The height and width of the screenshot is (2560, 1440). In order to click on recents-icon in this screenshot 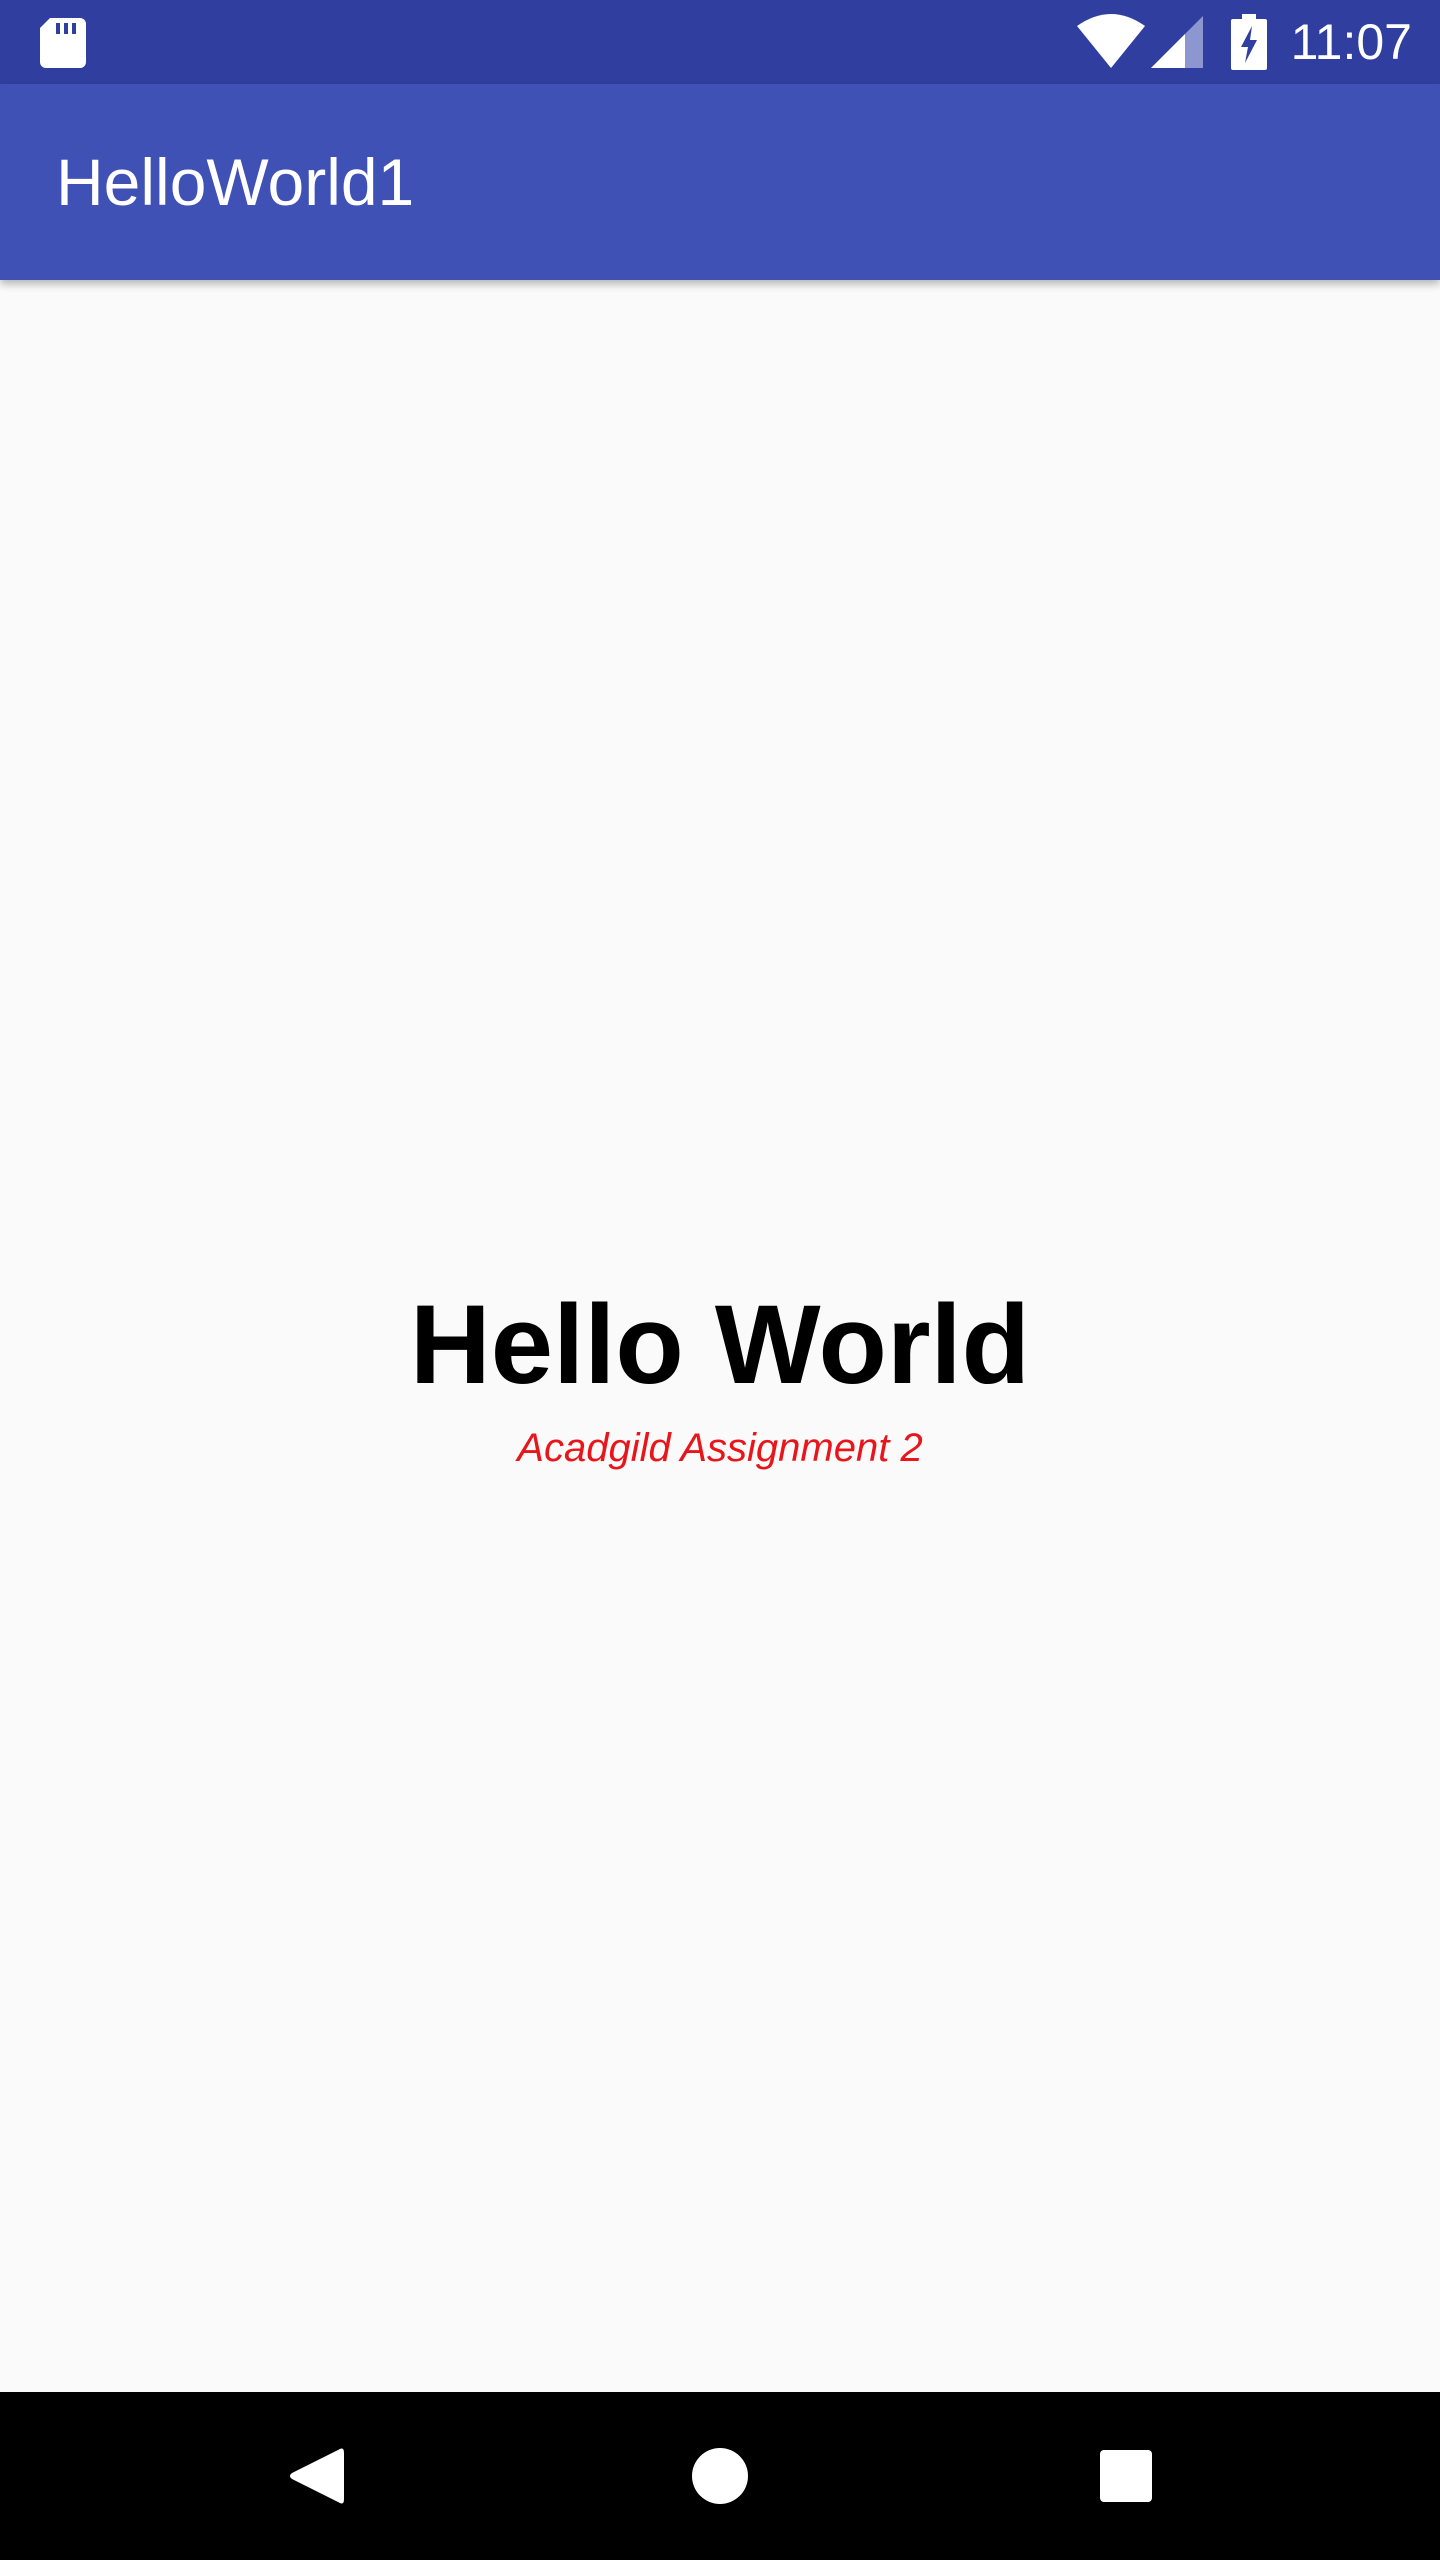, I will do `click(1126, 2476)`.